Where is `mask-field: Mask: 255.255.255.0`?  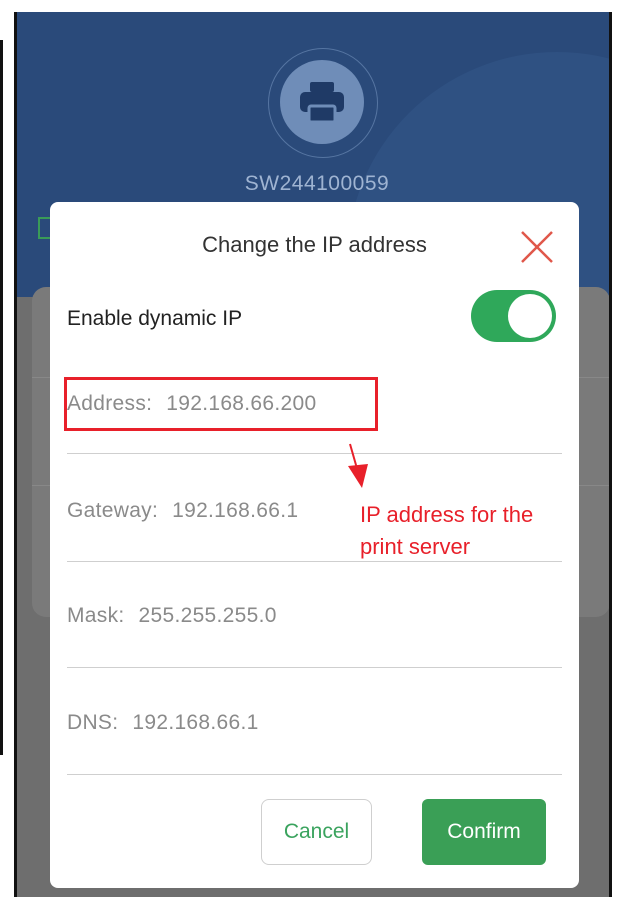
mask-field: Mask: 255.255.255.0 is located at coordinates (172, 616).